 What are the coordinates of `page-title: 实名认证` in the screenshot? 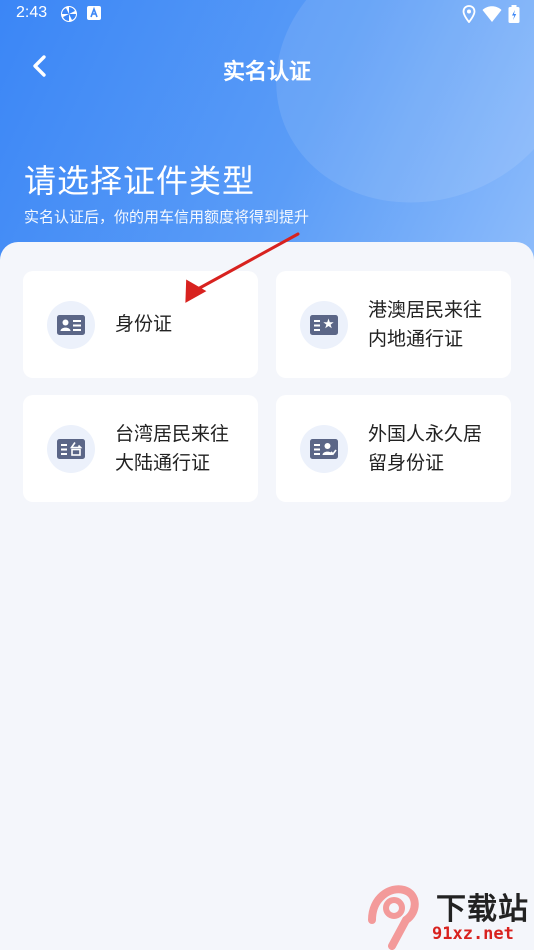 It's located at (266, 72).